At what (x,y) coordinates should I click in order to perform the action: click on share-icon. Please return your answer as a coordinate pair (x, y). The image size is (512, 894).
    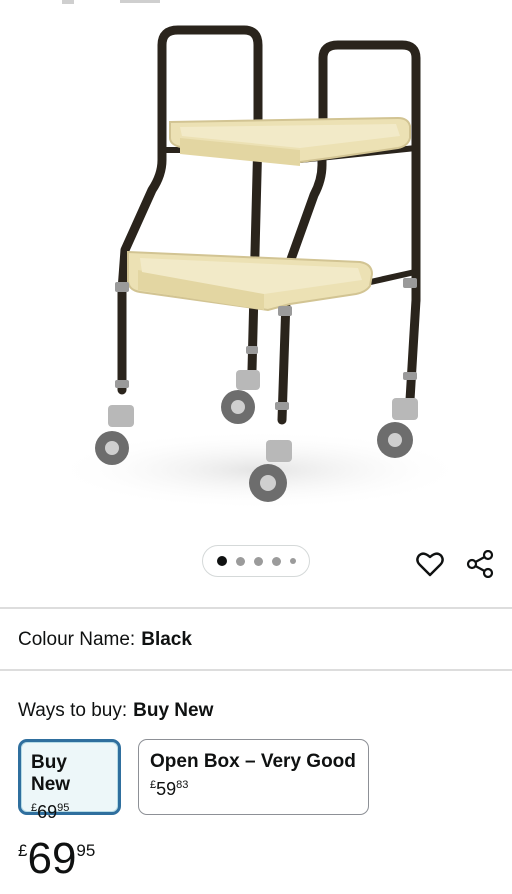
    Looking at the image, I should click on (480, 564).